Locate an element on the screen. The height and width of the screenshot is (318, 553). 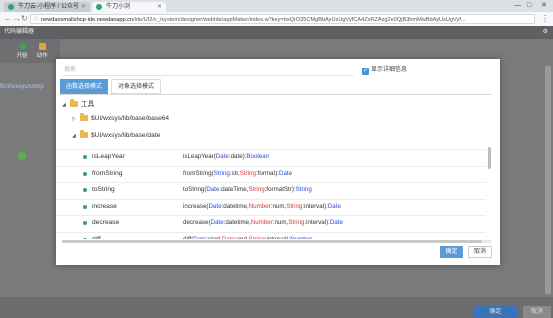
gear-icon: ⚙ is located at coordinates (545, 32).